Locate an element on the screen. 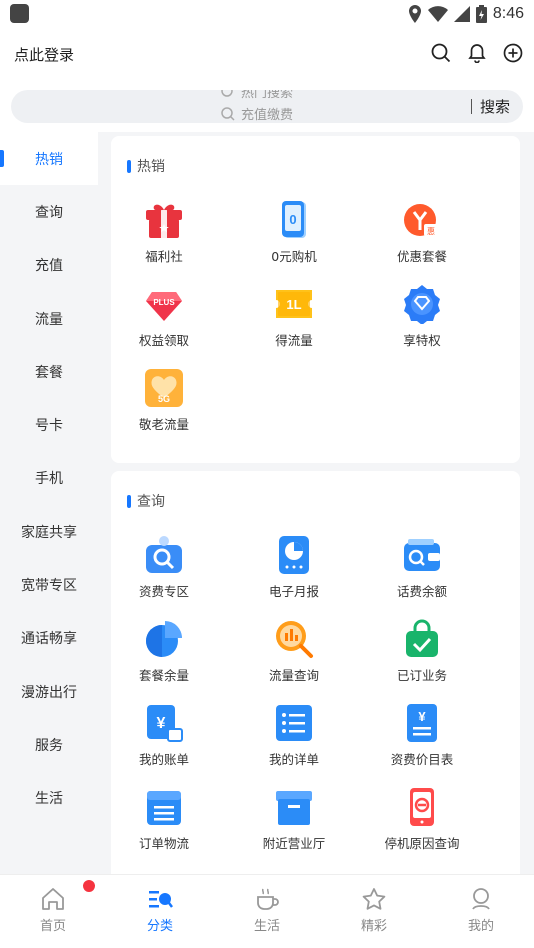 This screenshot has height=948, width=534. discount-package-icon: 惠 is located at coordinates (422, 220).